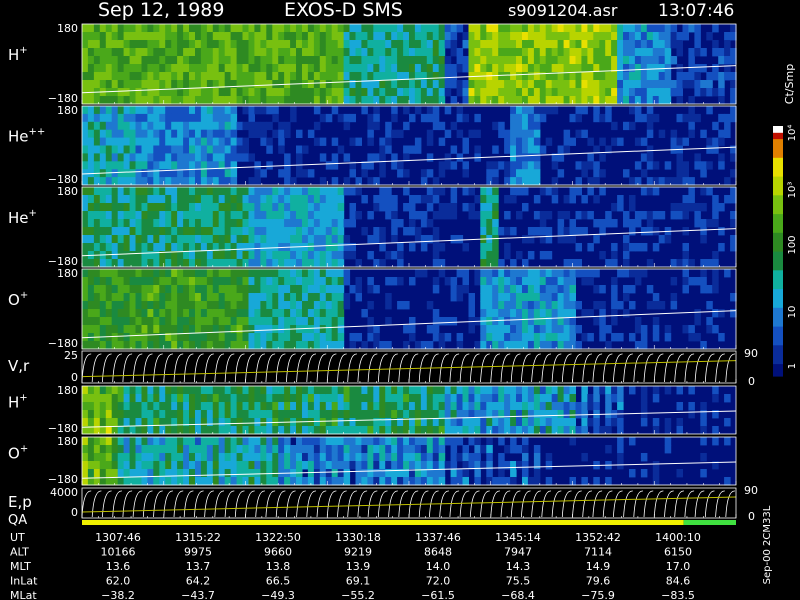 This screenshot has height=600, width=800. What do you see at coordinates (778, 292) in the screenshot?
I see `colorbar-swatch` at bounding box center [778, 292].